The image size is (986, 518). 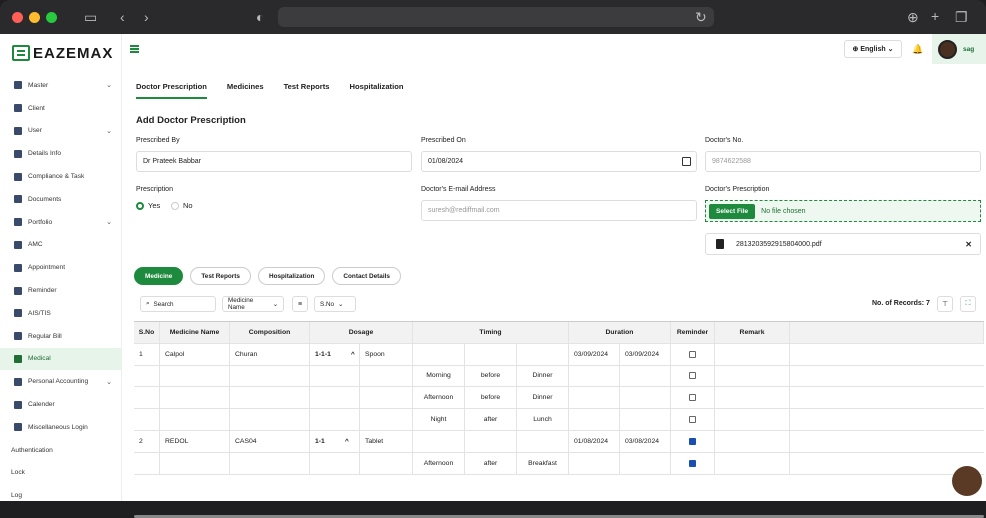 I want to click on sidebar-item-label: AMC, so click(x=35, y=245).